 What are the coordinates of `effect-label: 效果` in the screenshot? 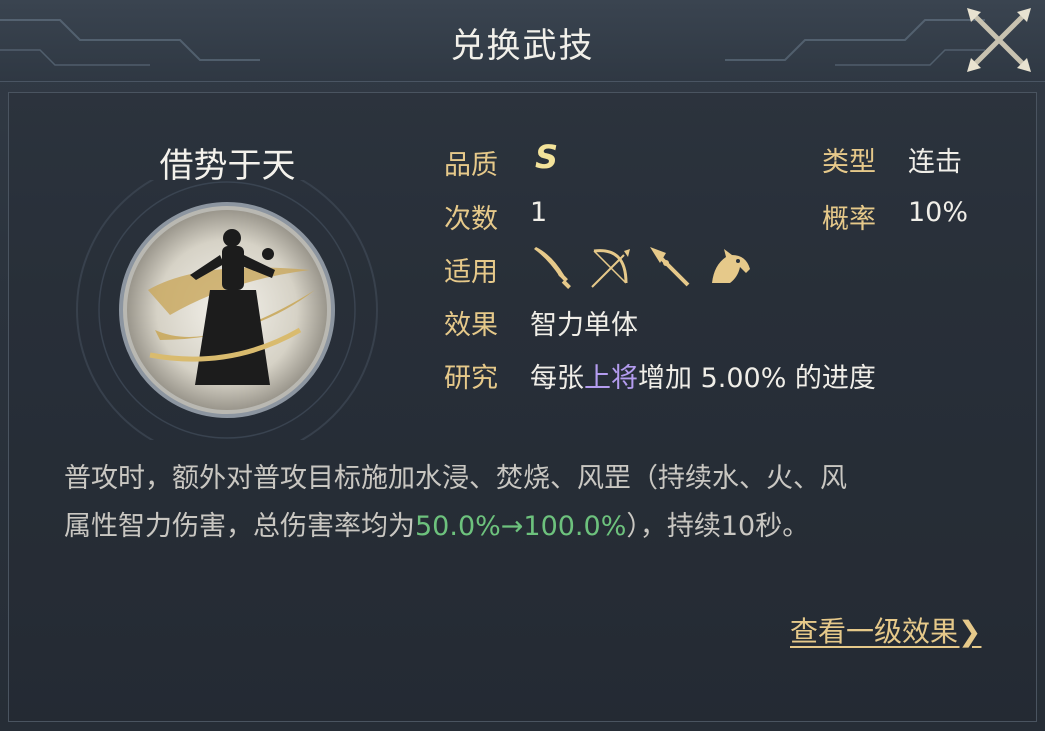 It's located at (471, 325).